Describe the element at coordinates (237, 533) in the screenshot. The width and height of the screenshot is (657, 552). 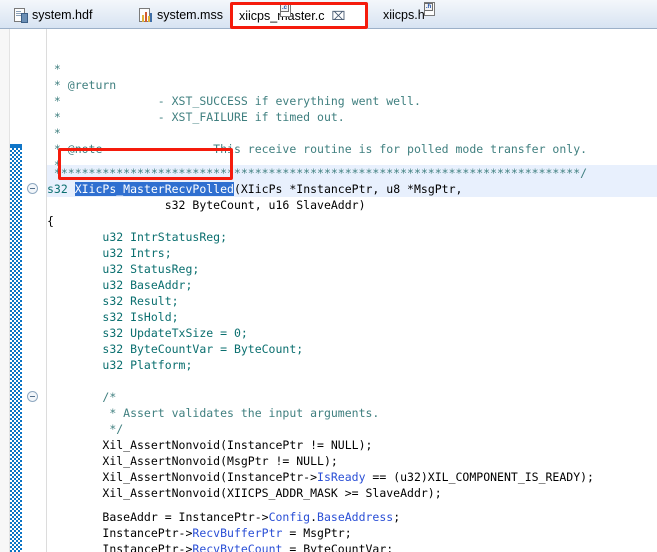
I see `struct-field-reference: RecvBufferPtr` at that location.